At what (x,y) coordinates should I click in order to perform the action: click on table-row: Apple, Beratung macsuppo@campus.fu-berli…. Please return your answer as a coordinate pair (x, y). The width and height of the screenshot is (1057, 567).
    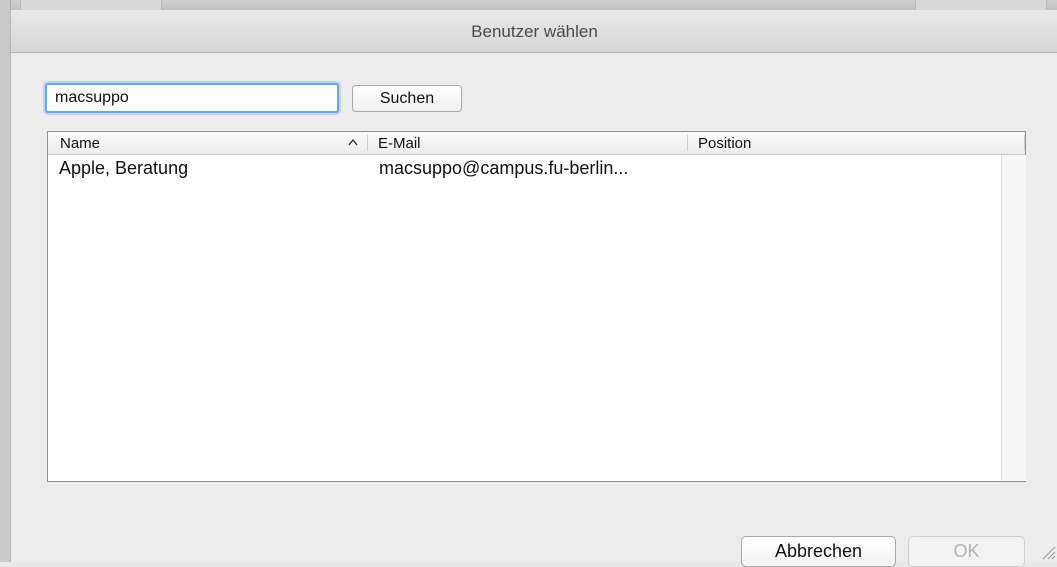
    Looking at the image, I should click on (524, 168).